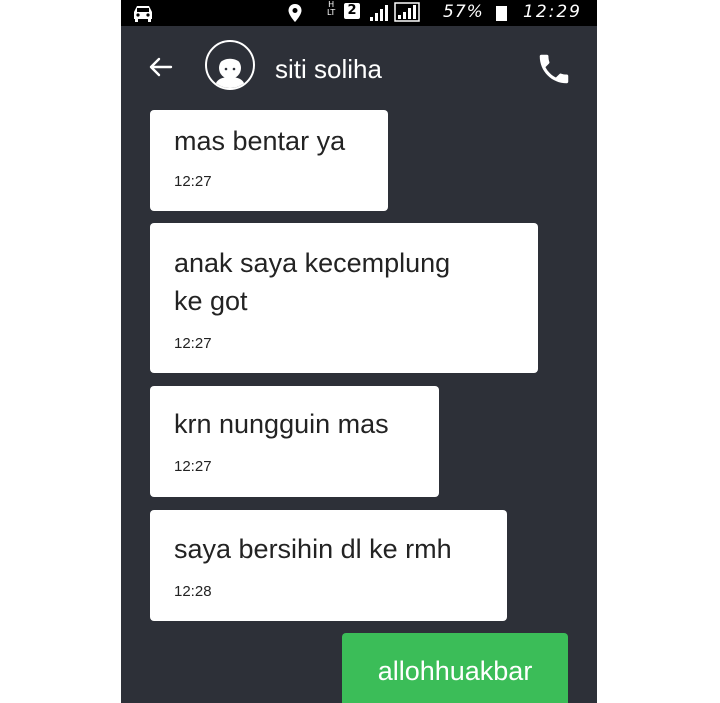  What do you see at coordinates (211, 301) in the screenshot?
I see `message-text-line: ke got` at bounding box center [211, 301].